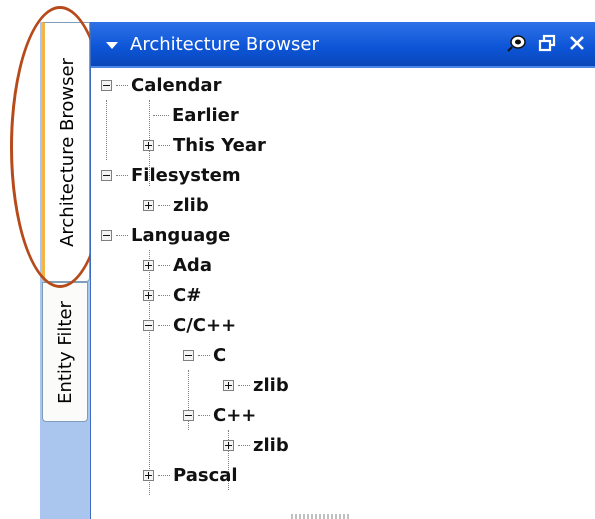 This screenshot has height=519, width=595. Describe the element at coordinates (547, 43) in the screenshot. I see `restore-icon` at that location.